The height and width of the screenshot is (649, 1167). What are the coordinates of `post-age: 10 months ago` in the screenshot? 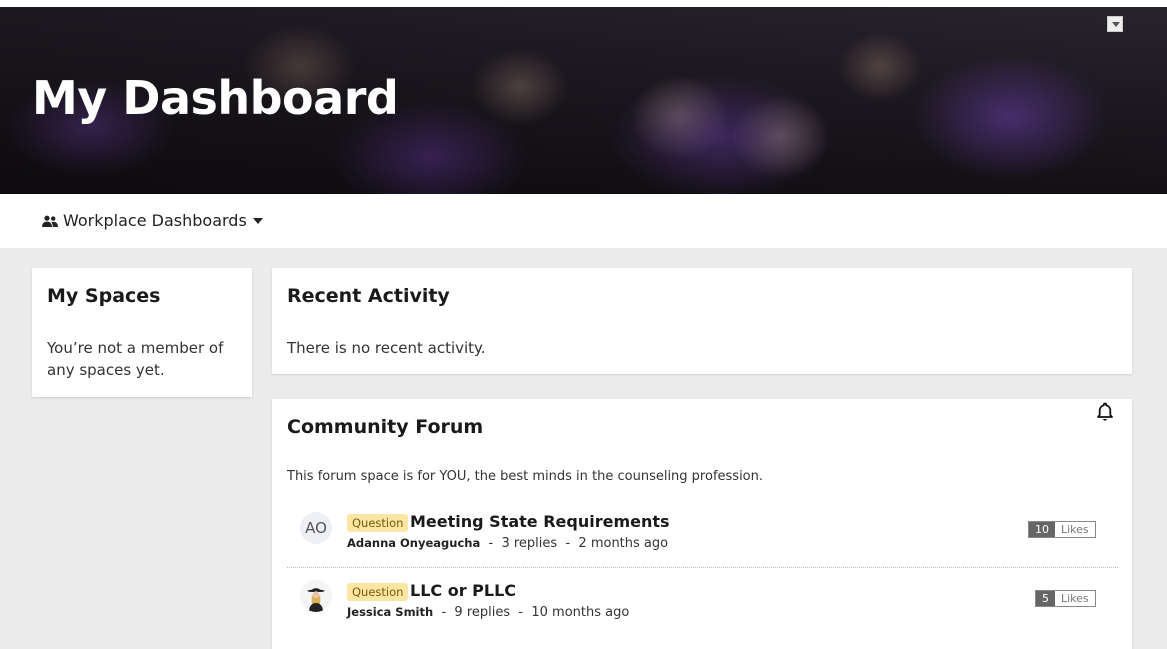 It's located at (580, 612).